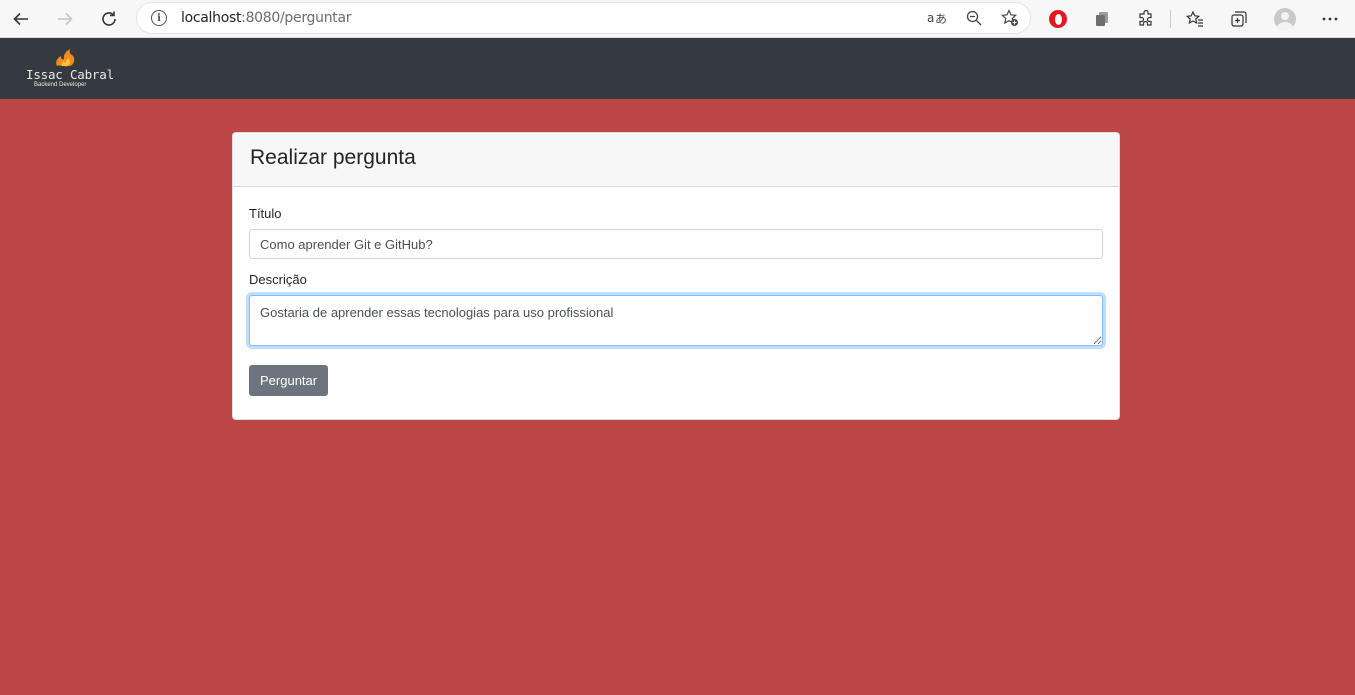  I want to click on url-path: :8080/perguntar, so click(296, 18).